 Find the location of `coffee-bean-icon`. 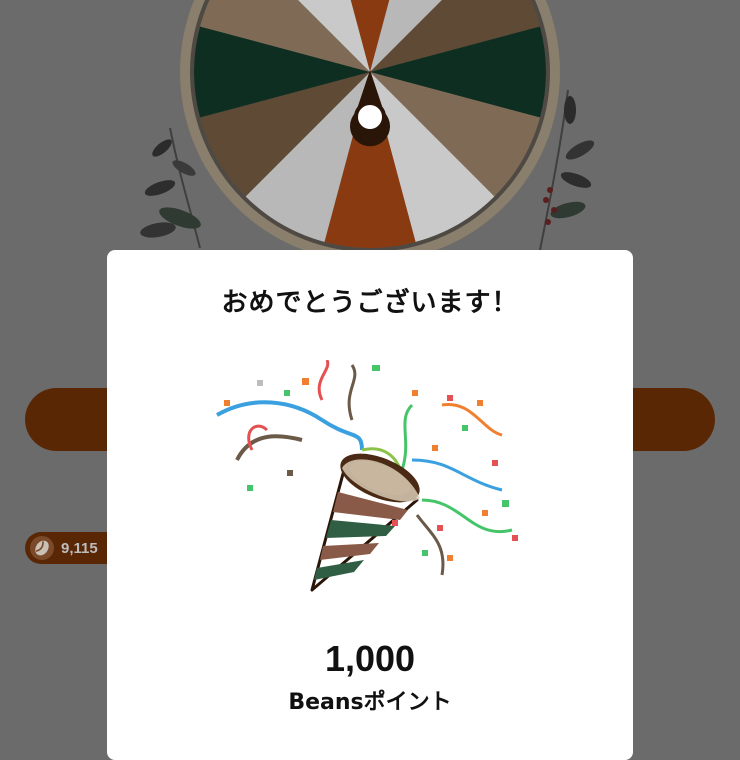

coffee-bean-icon is located at coordinates (42, 548).